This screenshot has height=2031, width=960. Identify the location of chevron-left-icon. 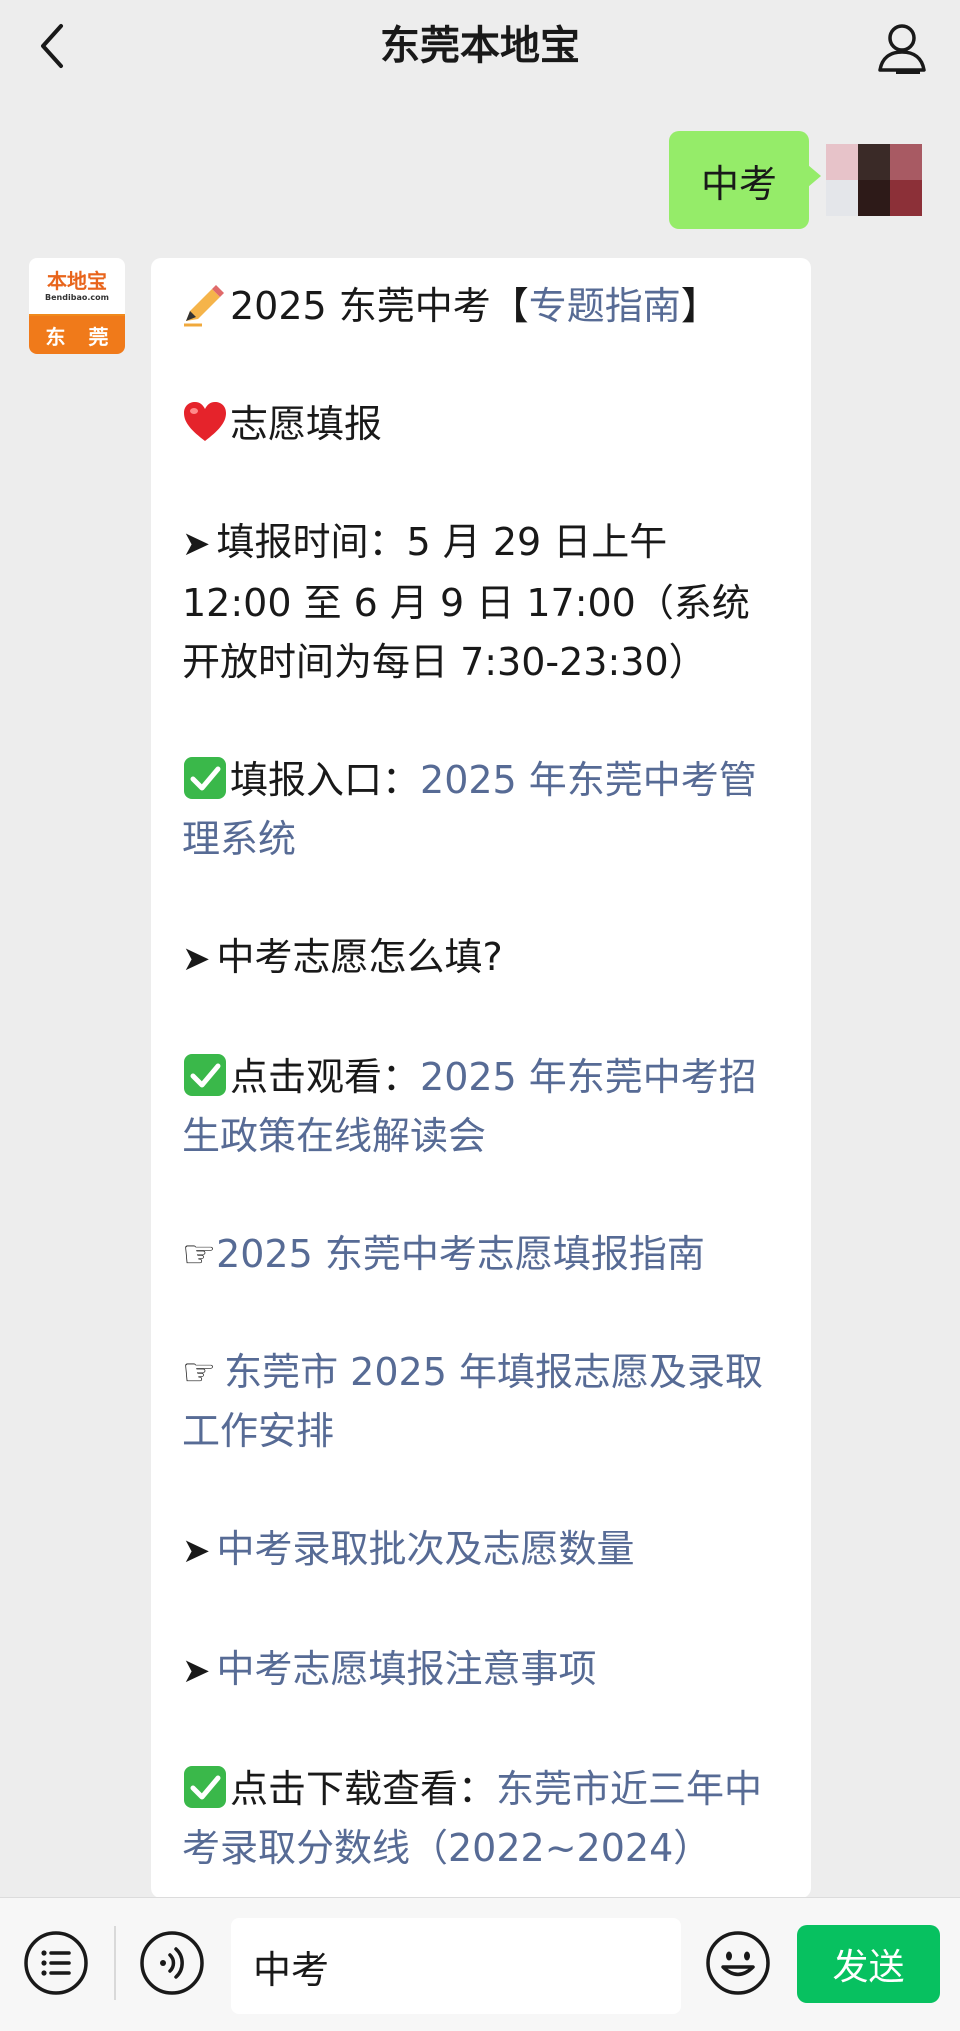
(52, 46).